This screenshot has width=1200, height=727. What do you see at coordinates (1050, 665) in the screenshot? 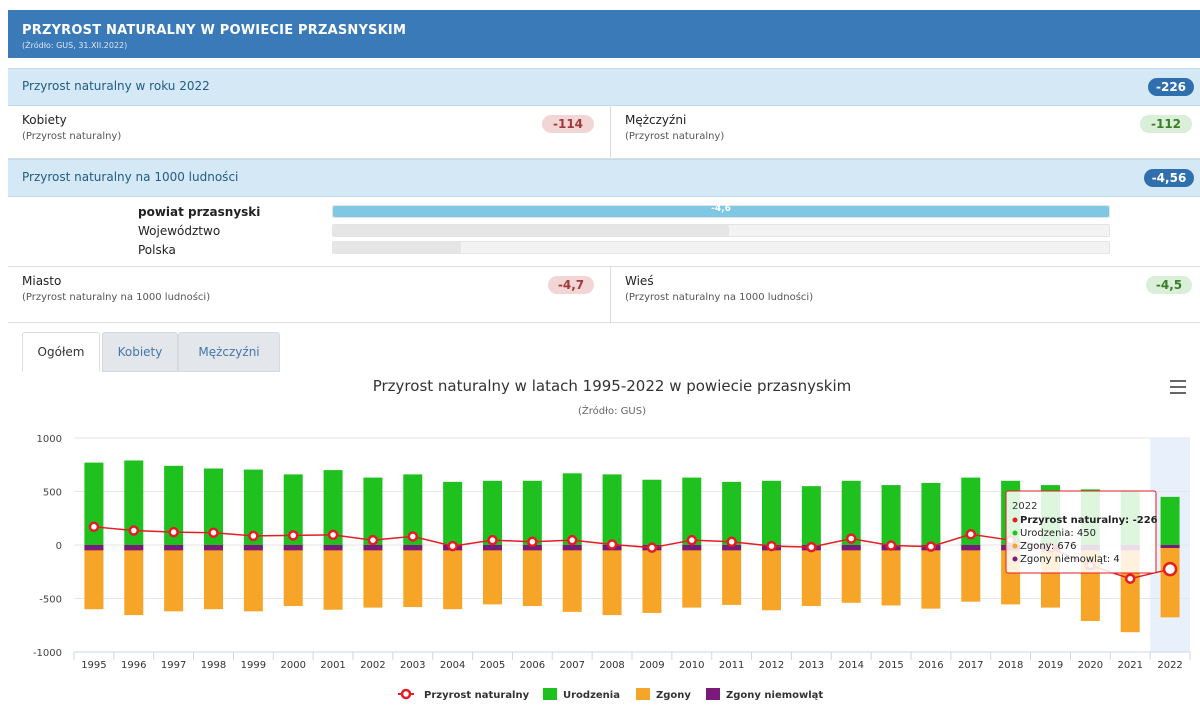
I see `x-tick-label: 2019` at bounding box center [1050, 665].